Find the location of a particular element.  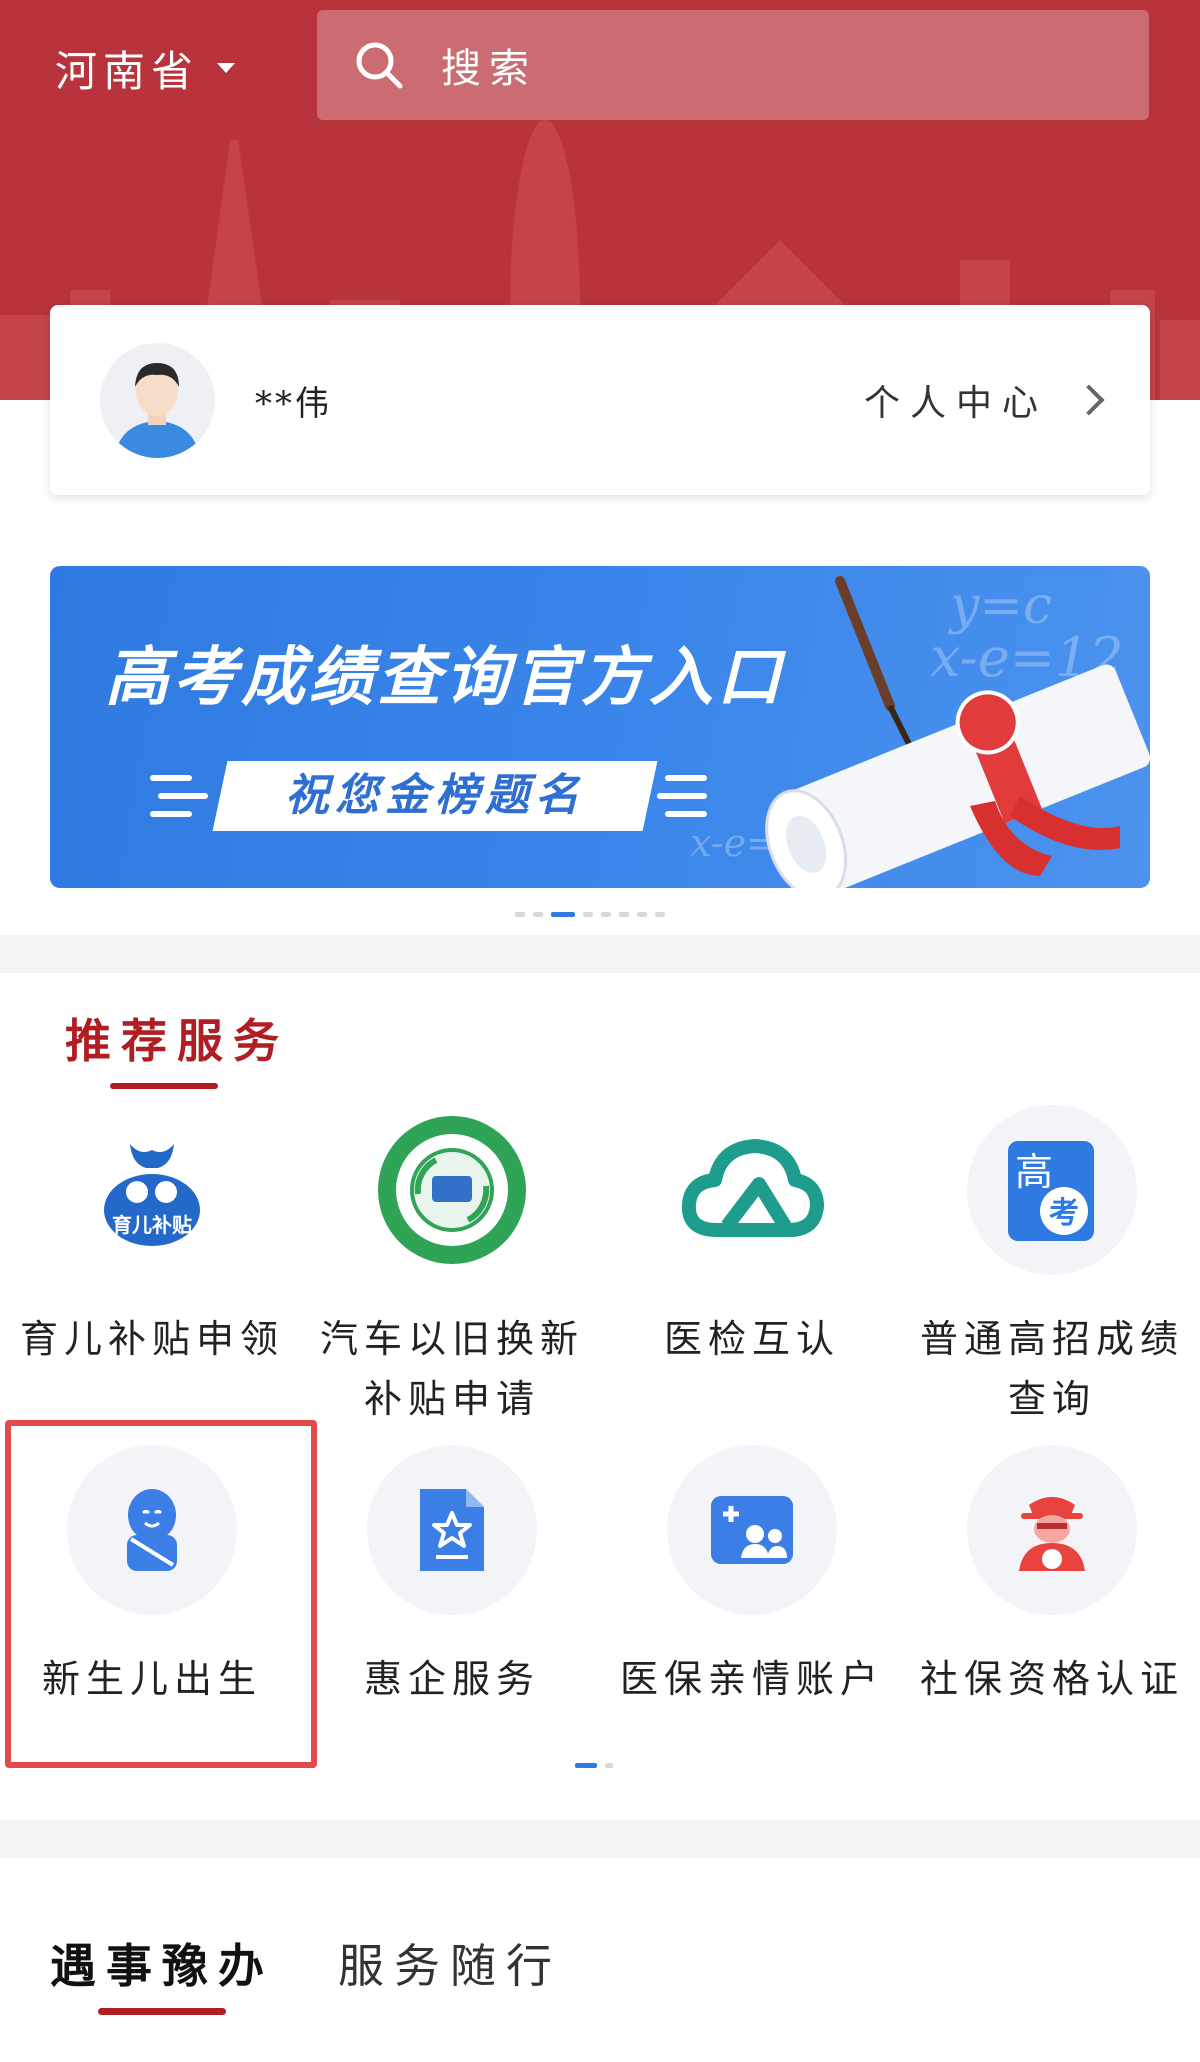

service-label: 医保亲情账户 is located at coordinates (751, 1679).